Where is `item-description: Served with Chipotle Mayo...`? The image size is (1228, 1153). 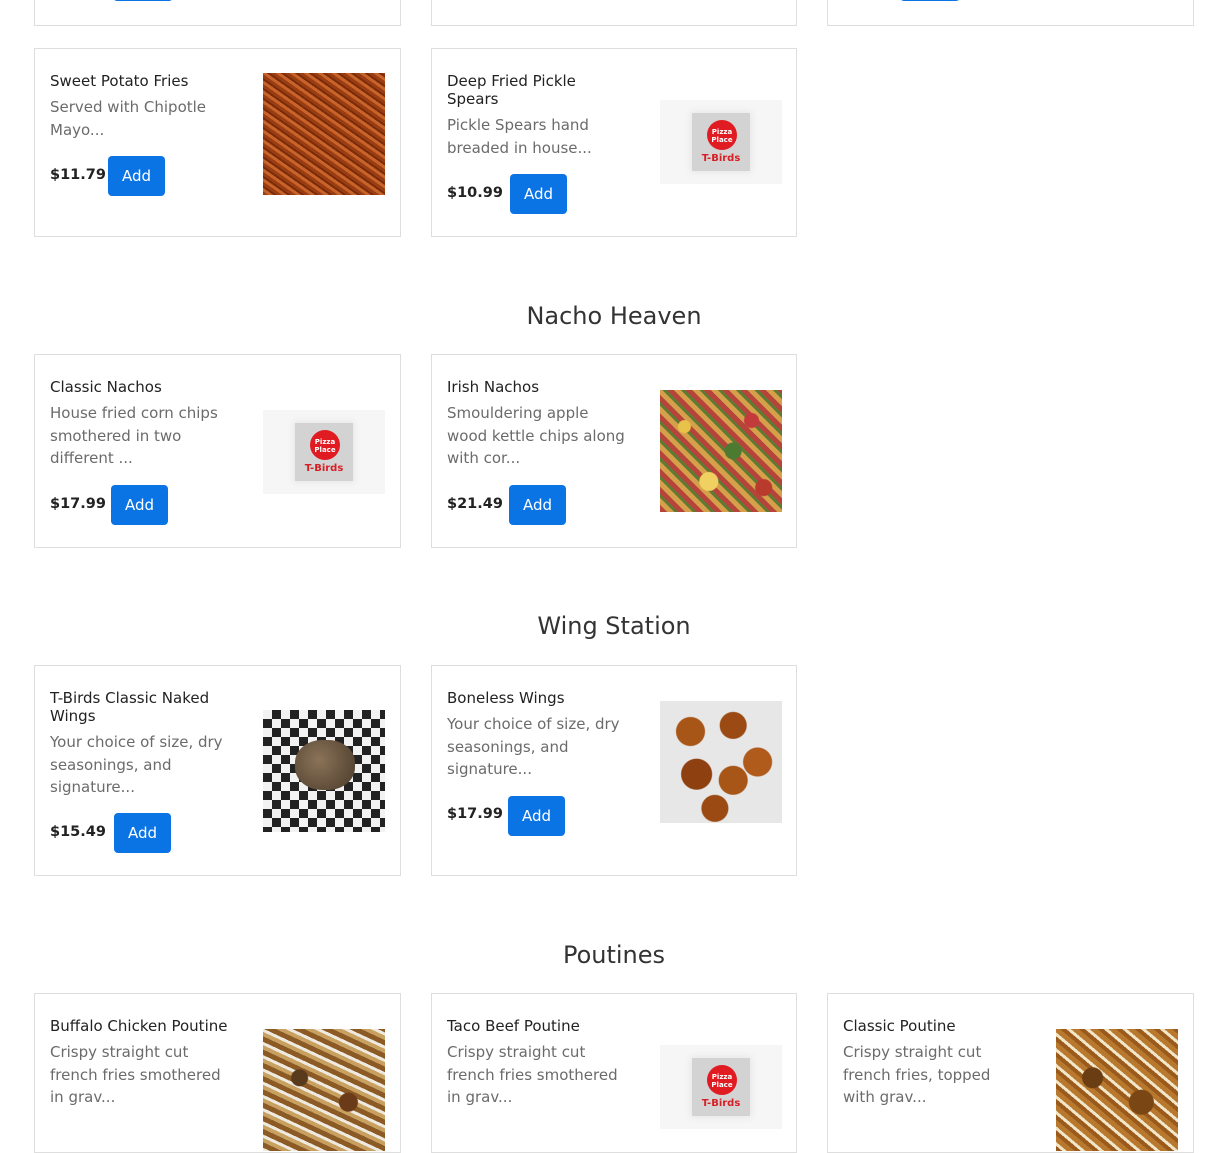
item-description: Served with Chipotle Mayo... is located at coordinates (128, 118).